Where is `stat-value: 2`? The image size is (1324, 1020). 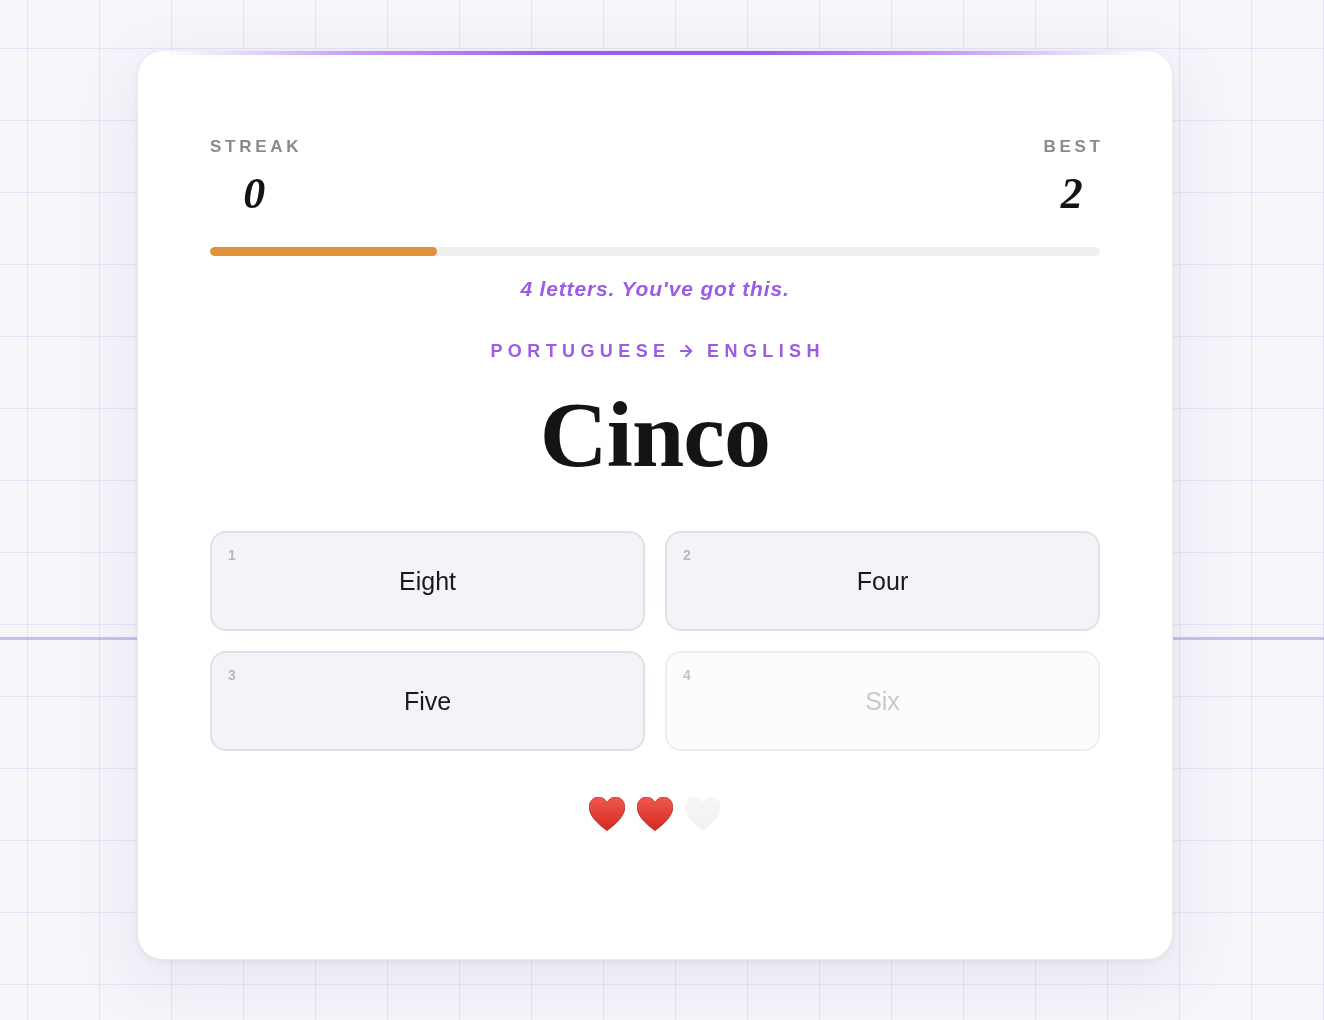 stat-value: 2 is located at coordinates (1071, 194).